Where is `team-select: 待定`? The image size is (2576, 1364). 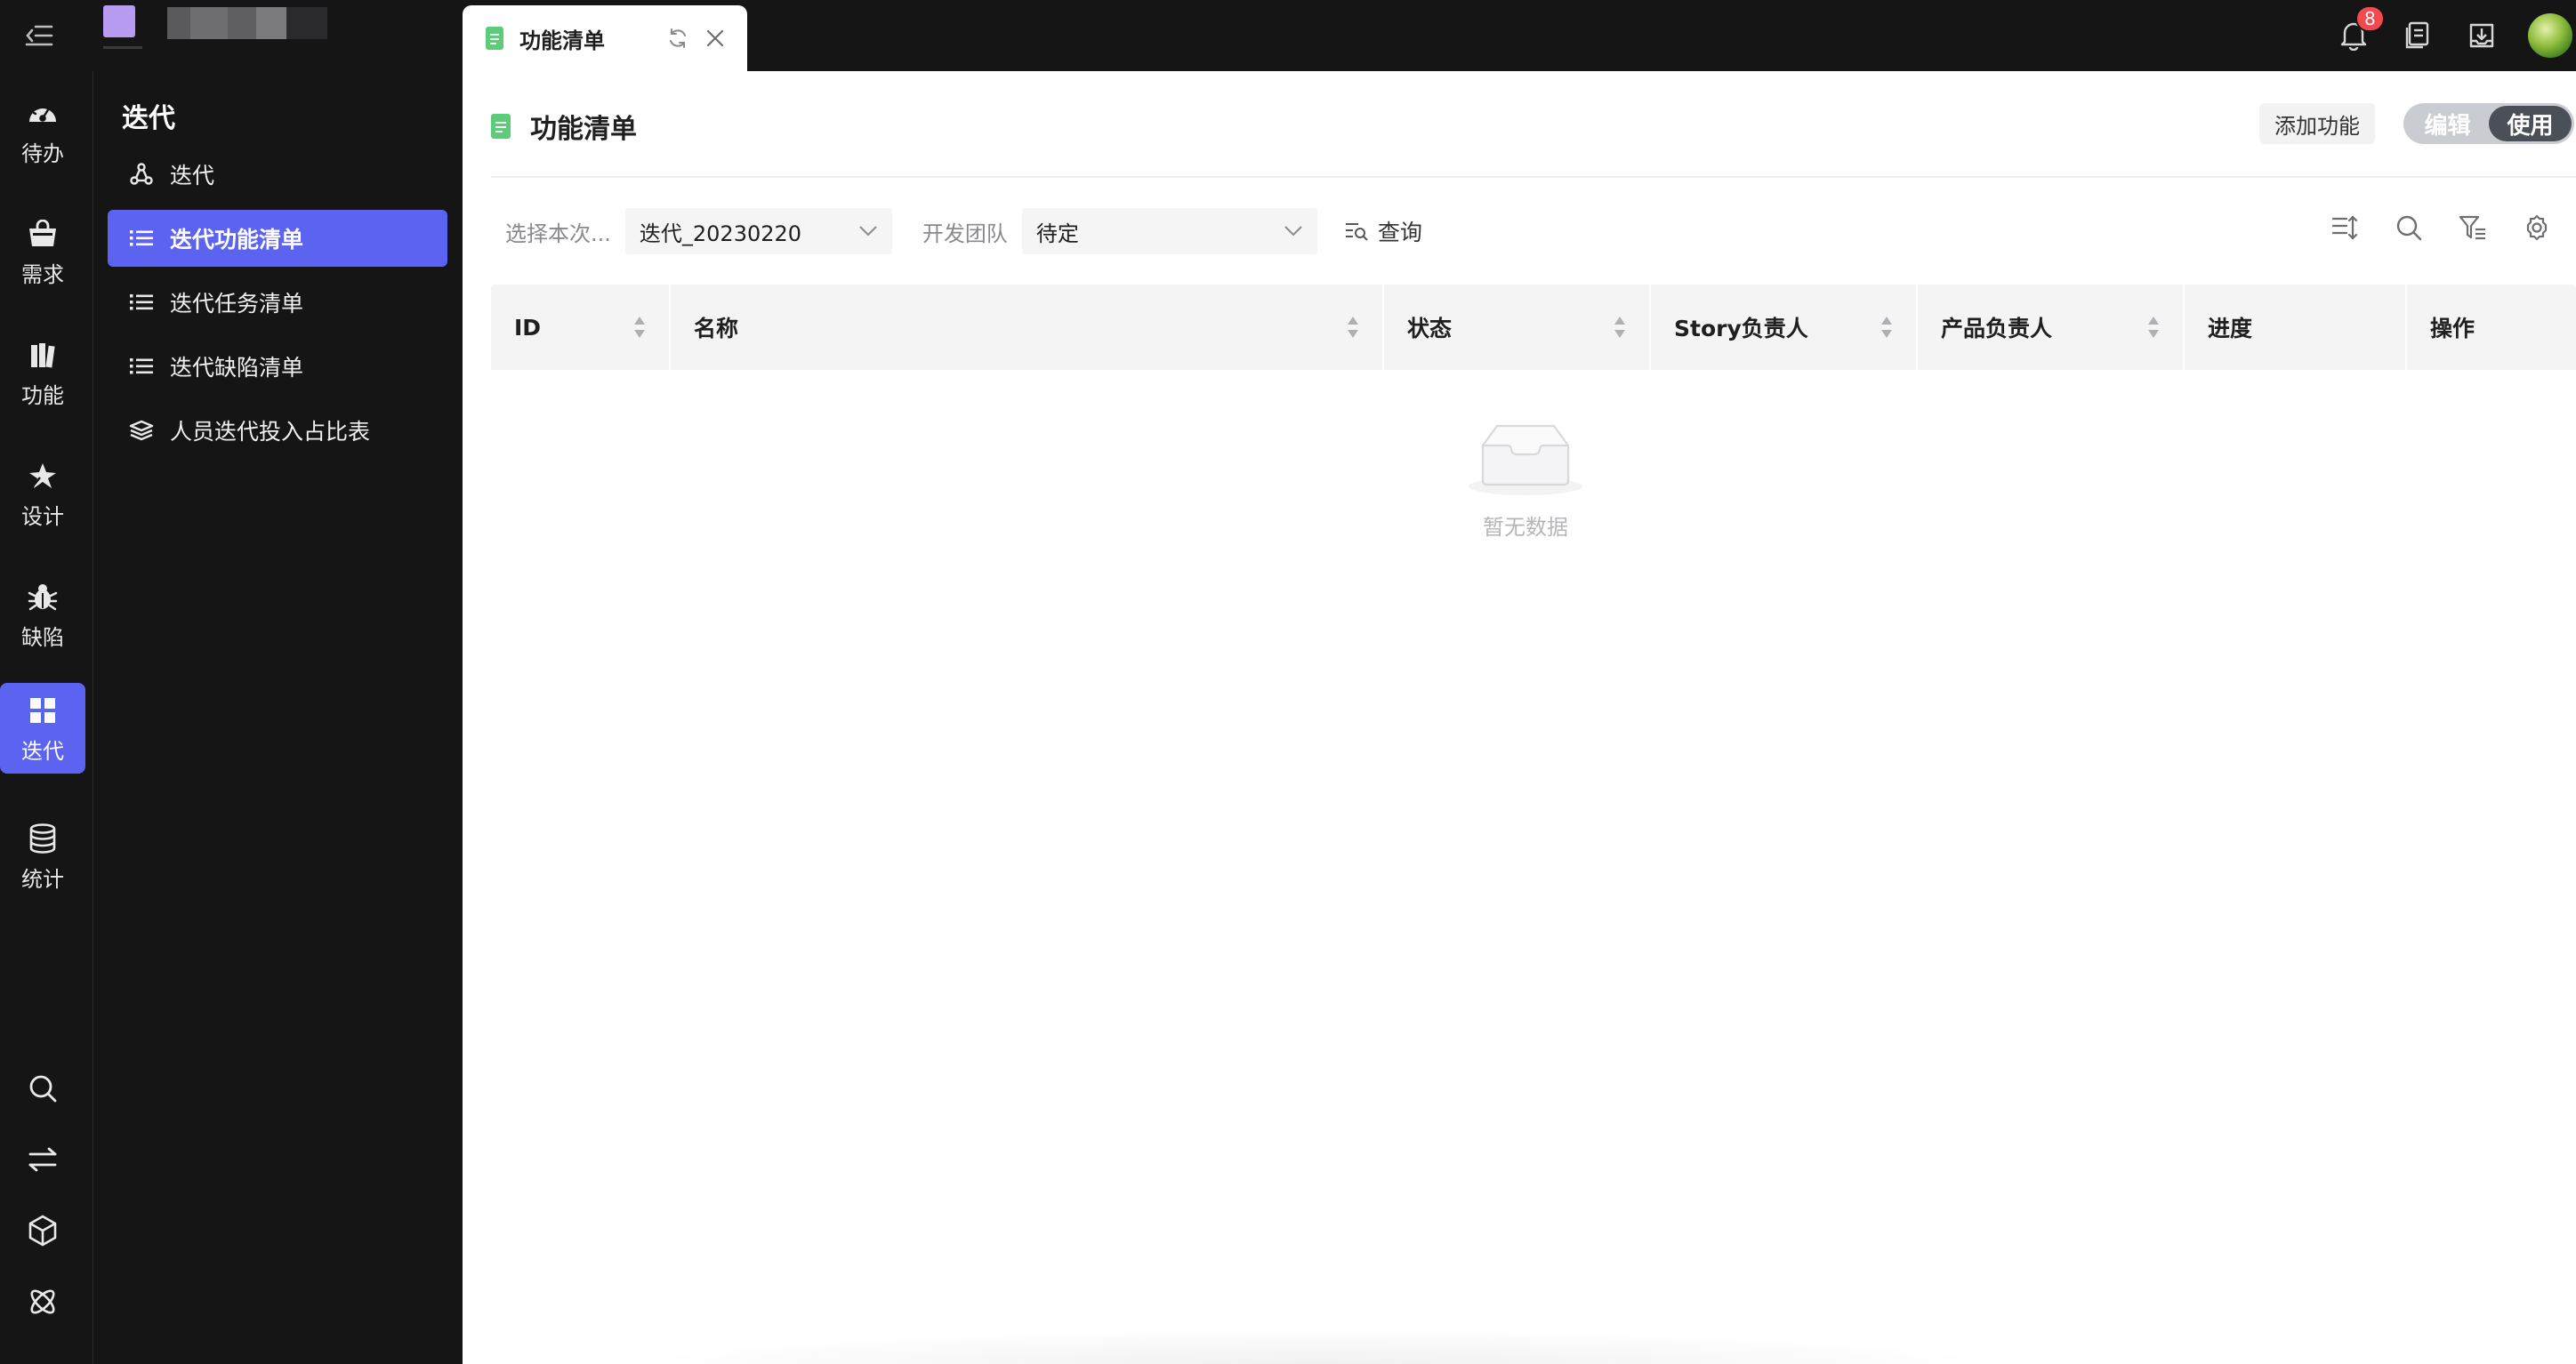
team-select: 待定 is located at coordinates (1169, 231).